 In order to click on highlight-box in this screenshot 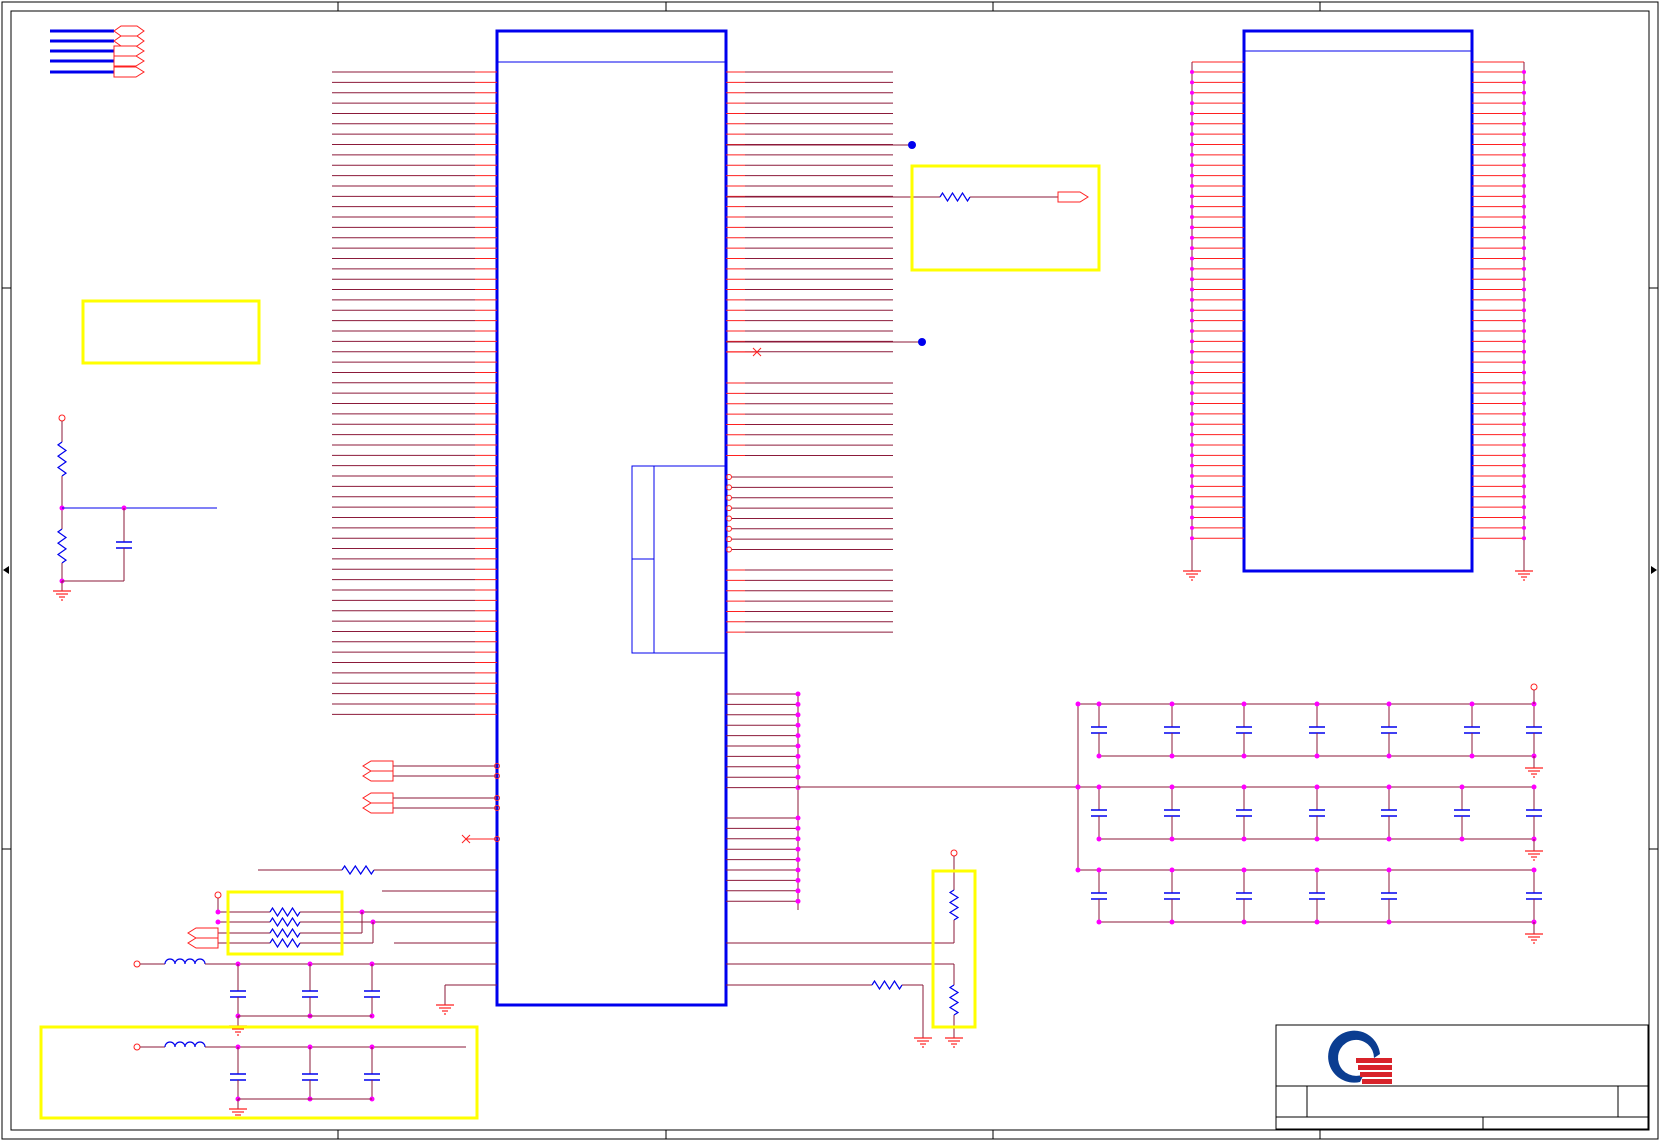, I will do `click(171, 332)`.